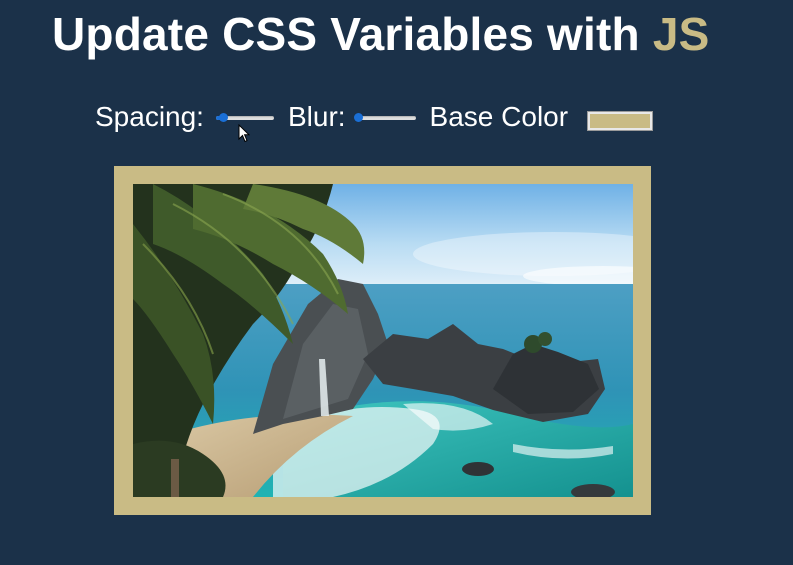 The image size is (793, 565). I want to click on blur-slider-track, so click(386, 118).